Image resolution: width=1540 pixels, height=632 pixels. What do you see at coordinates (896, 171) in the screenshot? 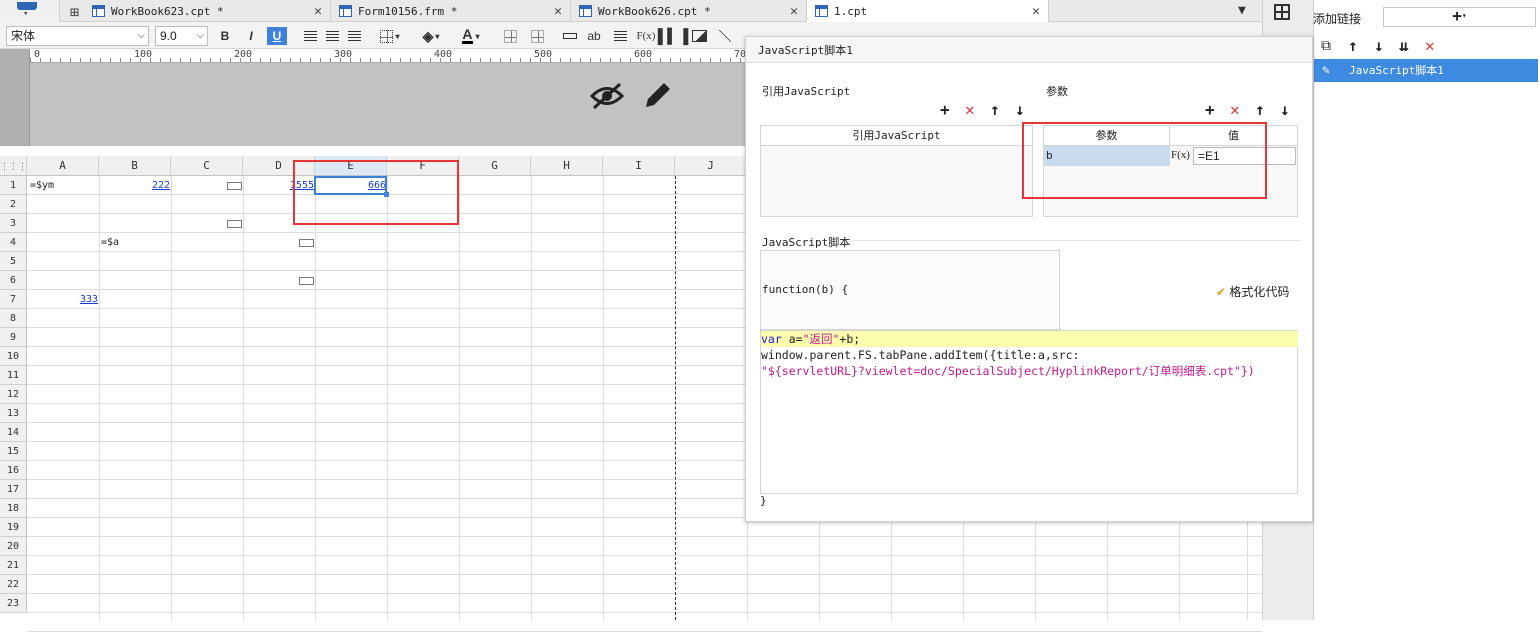
I see `ref-js-table: 引用JavaScript` at bounding box center [896, 171].